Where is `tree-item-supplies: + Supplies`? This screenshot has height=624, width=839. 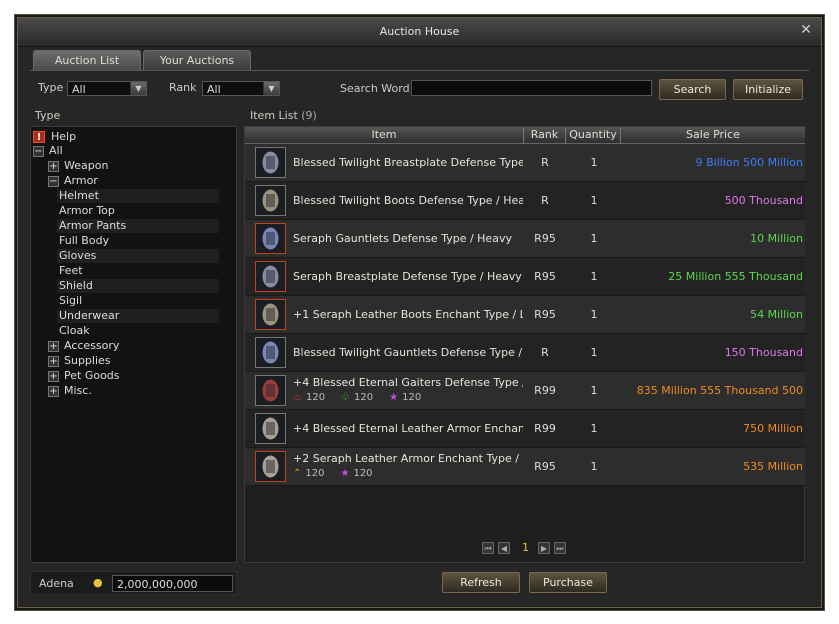 tree-item-supplies: + Supplies is located at coordinates (79, 360).